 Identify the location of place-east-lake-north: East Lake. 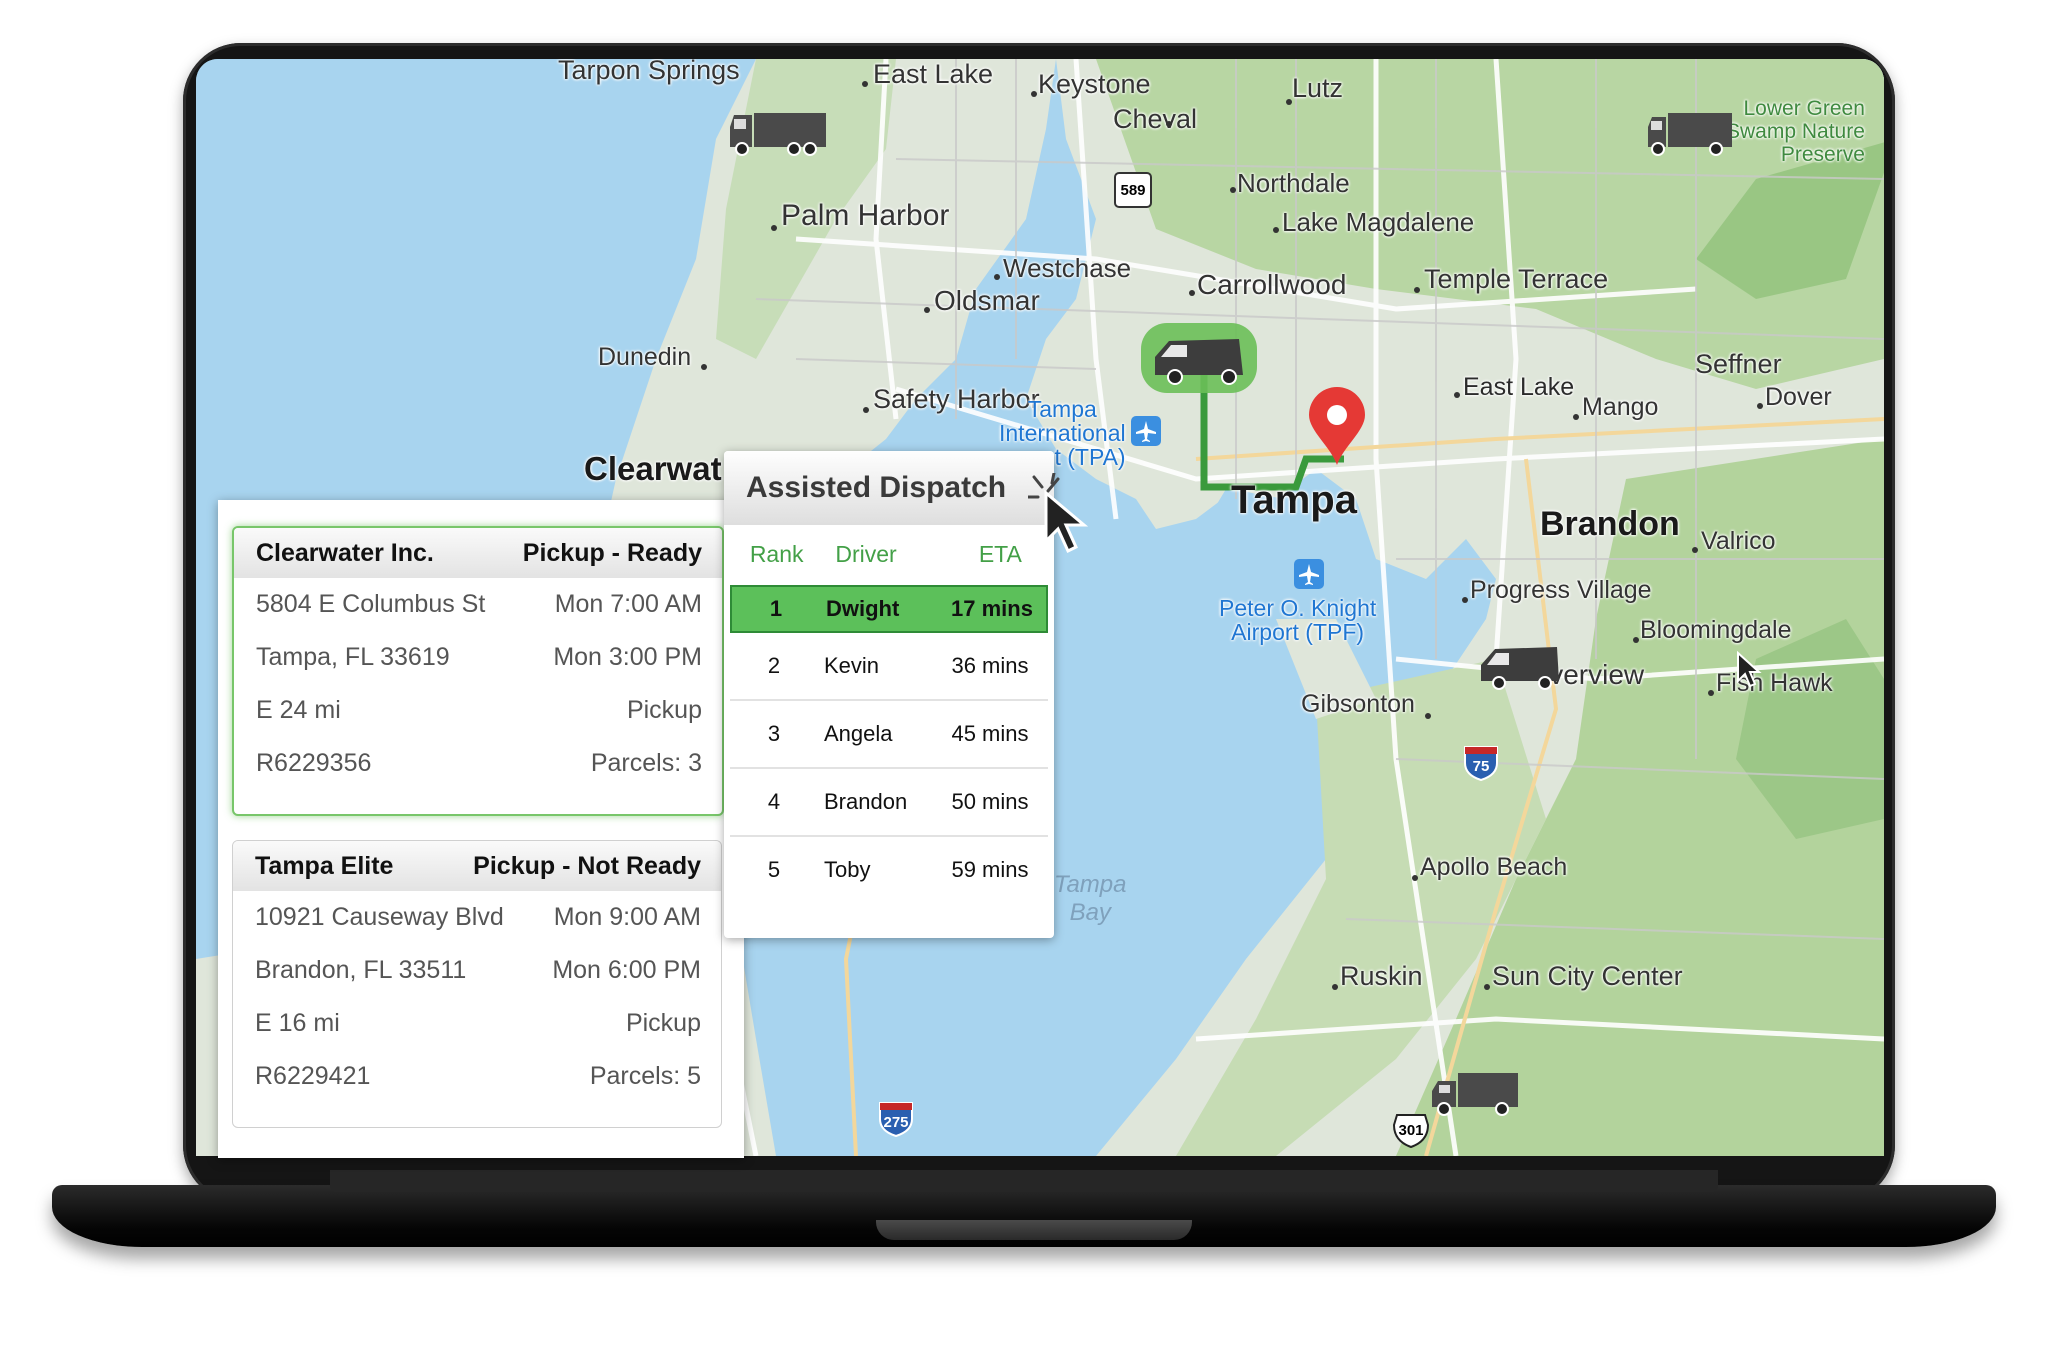
(933, 74).